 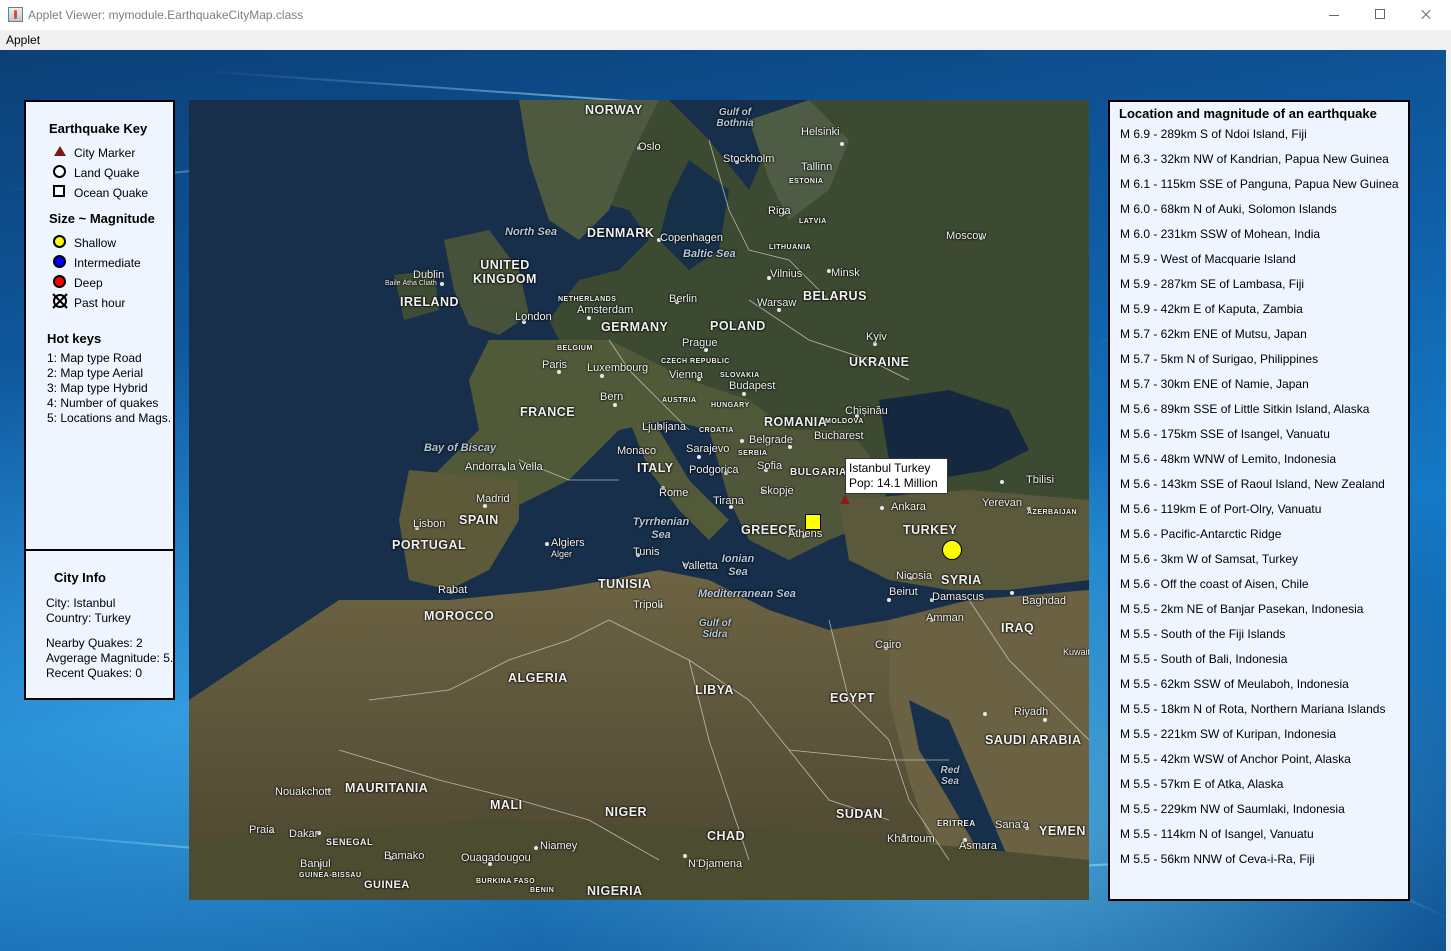 I want to click on menu-applet: Applet, so click(x=23, y=40).